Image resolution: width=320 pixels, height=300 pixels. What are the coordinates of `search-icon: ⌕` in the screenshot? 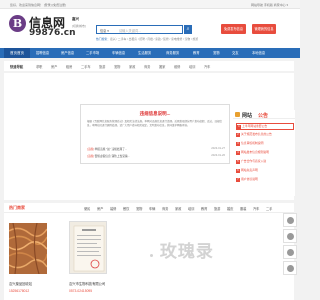 It's located at (188, 29).